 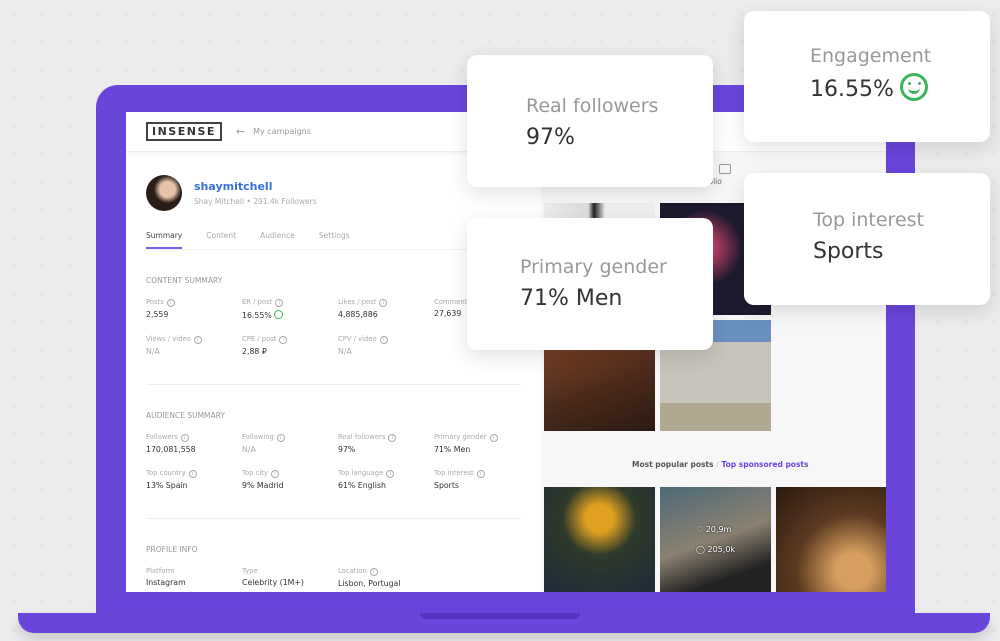 I want to click on metric-label-text: Likes / post, so click(x=357, y=302).